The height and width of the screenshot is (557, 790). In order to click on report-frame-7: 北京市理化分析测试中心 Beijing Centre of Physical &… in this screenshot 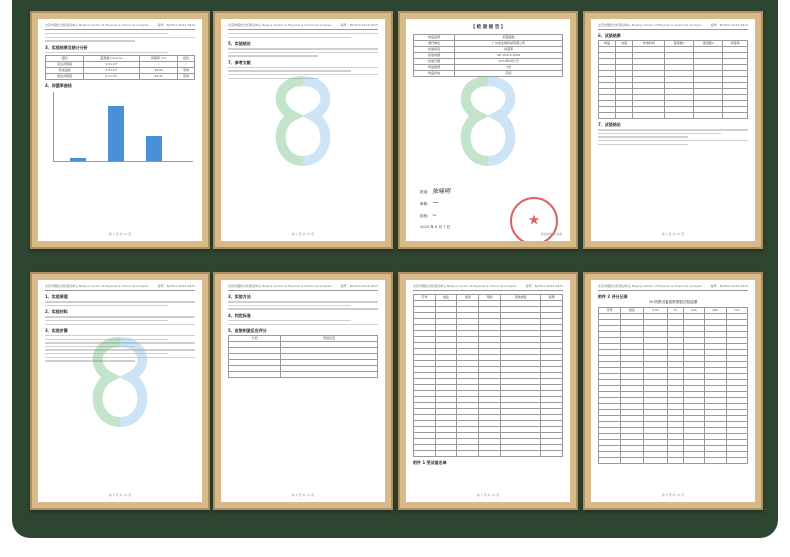, I will do `click(488, 391)`.